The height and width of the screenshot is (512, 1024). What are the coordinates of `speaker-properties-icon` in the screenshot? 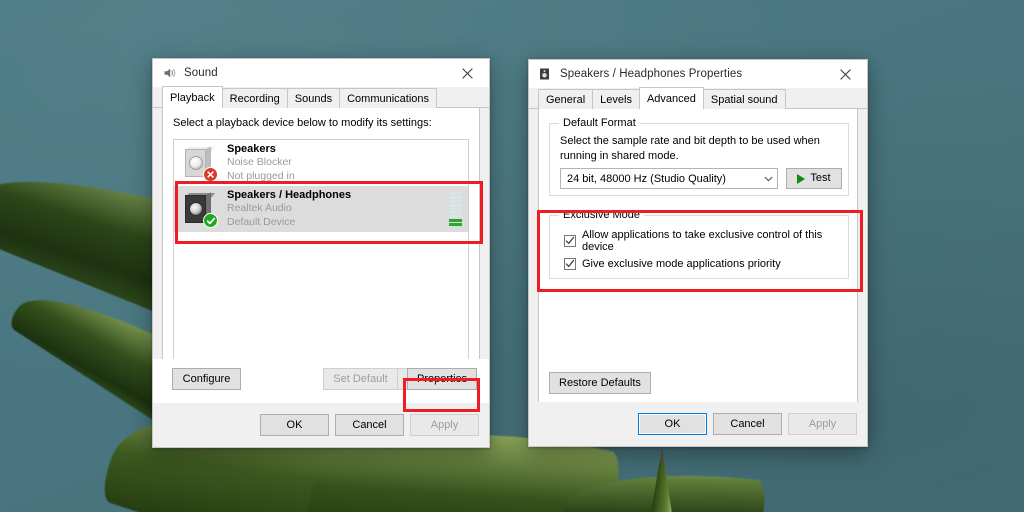 It's located at (545, 74).